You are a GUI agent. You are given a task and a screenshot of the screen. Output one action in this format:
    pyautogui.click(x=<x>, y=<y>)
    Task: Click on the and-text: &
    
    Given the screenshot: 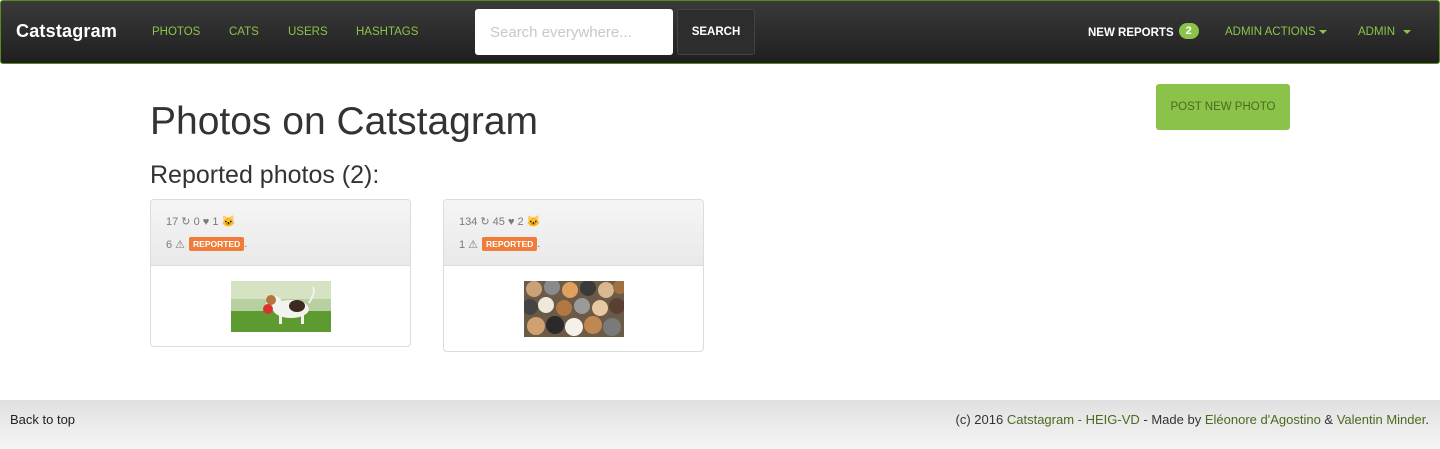 What is the action you would take?
    pyautogui.click(x=1329, y=419)
    